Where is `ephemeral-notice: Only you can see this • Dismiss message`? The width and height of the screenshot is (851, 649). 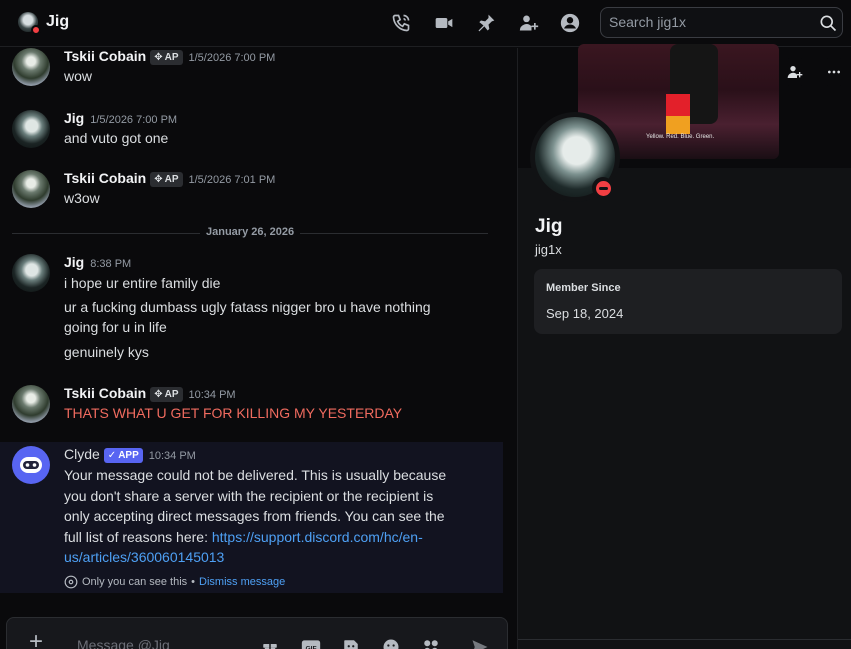 ephemeral-notice: Only you can see this • Dismiss message is located at coordinates (174, 582).